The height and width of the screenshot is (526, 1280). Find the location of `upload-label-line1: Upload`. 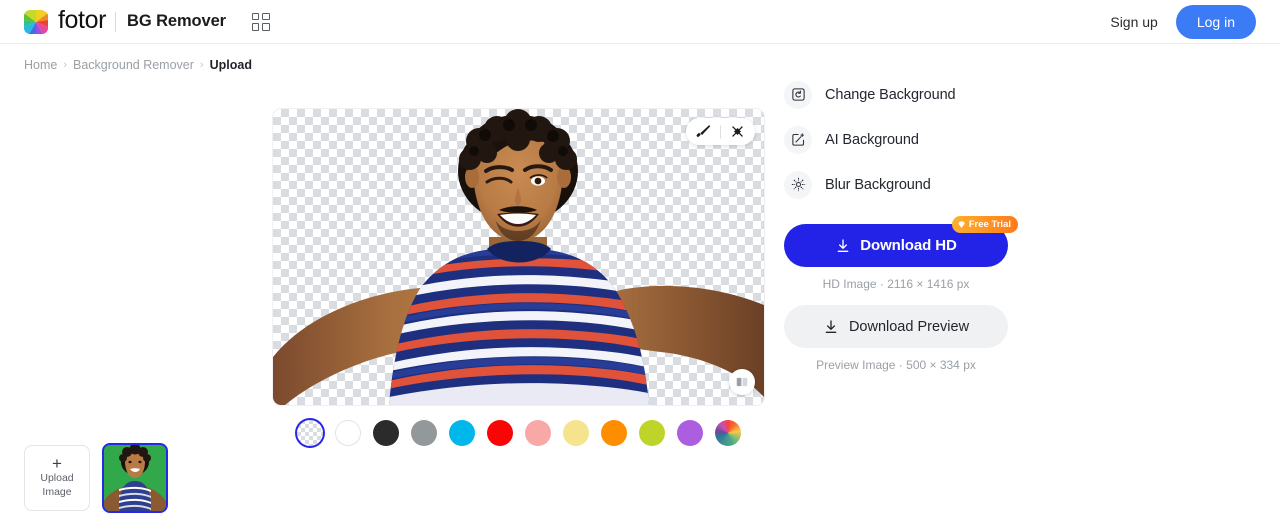

upload-label-line1: Upload is located at coordinates (57, 478).